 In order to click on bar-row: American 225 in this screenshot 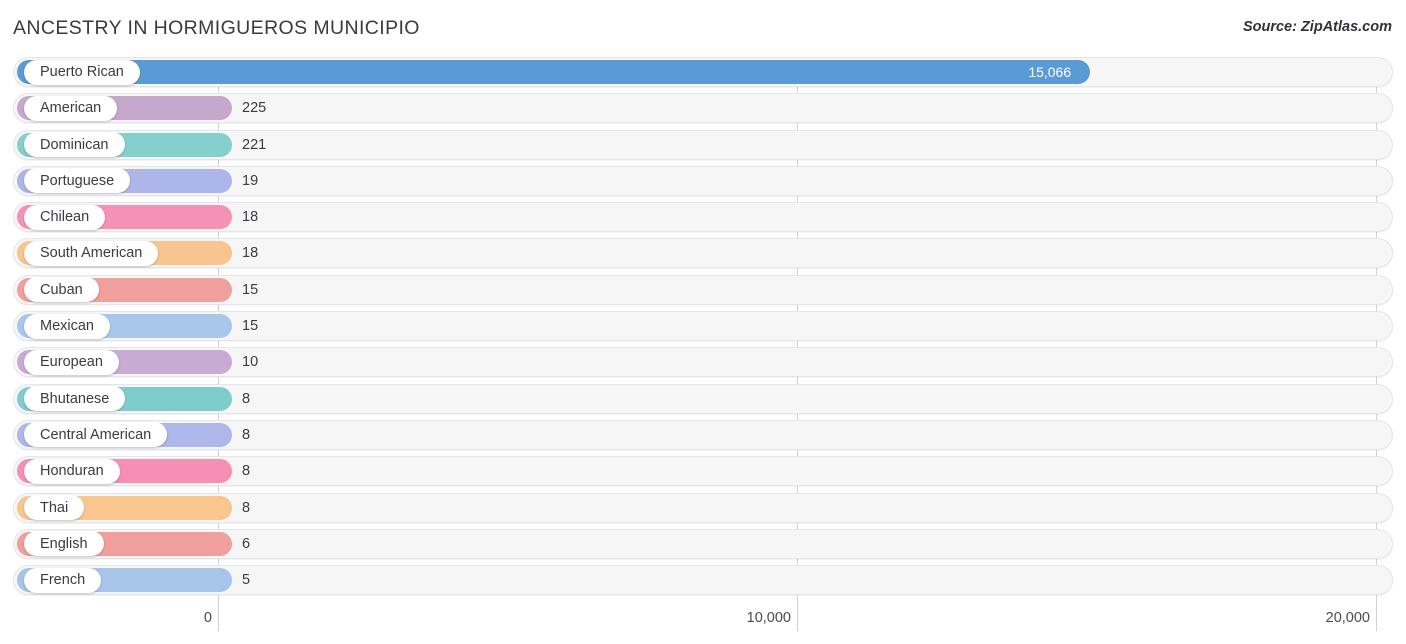, I will do `click(703, 108)`.